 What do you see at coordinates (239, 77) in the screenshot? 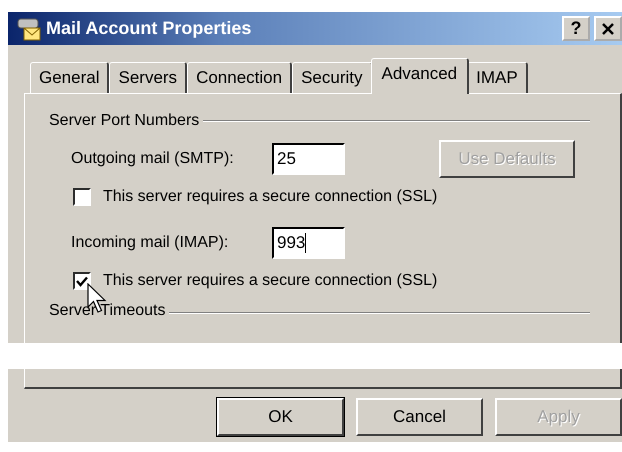
I see `tab: Connection` at bounding box center [239, 77].